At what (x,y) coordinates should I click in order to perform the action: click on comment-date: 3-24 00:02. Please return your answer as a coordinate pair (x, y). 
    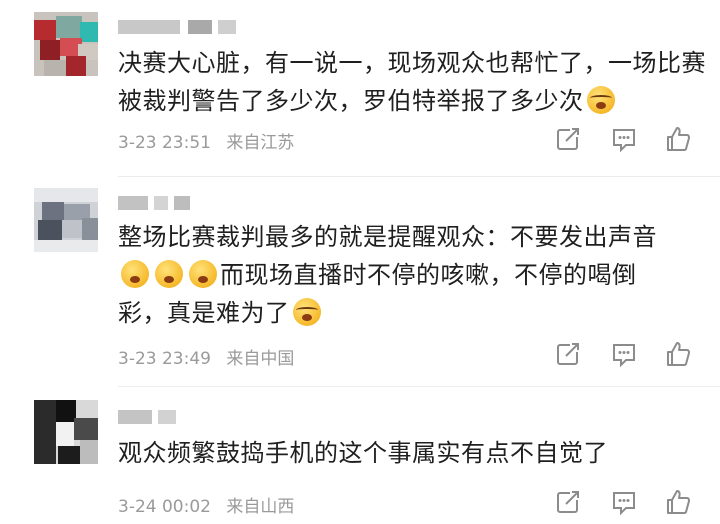
    Looking at the image, I should click on (164, 507).